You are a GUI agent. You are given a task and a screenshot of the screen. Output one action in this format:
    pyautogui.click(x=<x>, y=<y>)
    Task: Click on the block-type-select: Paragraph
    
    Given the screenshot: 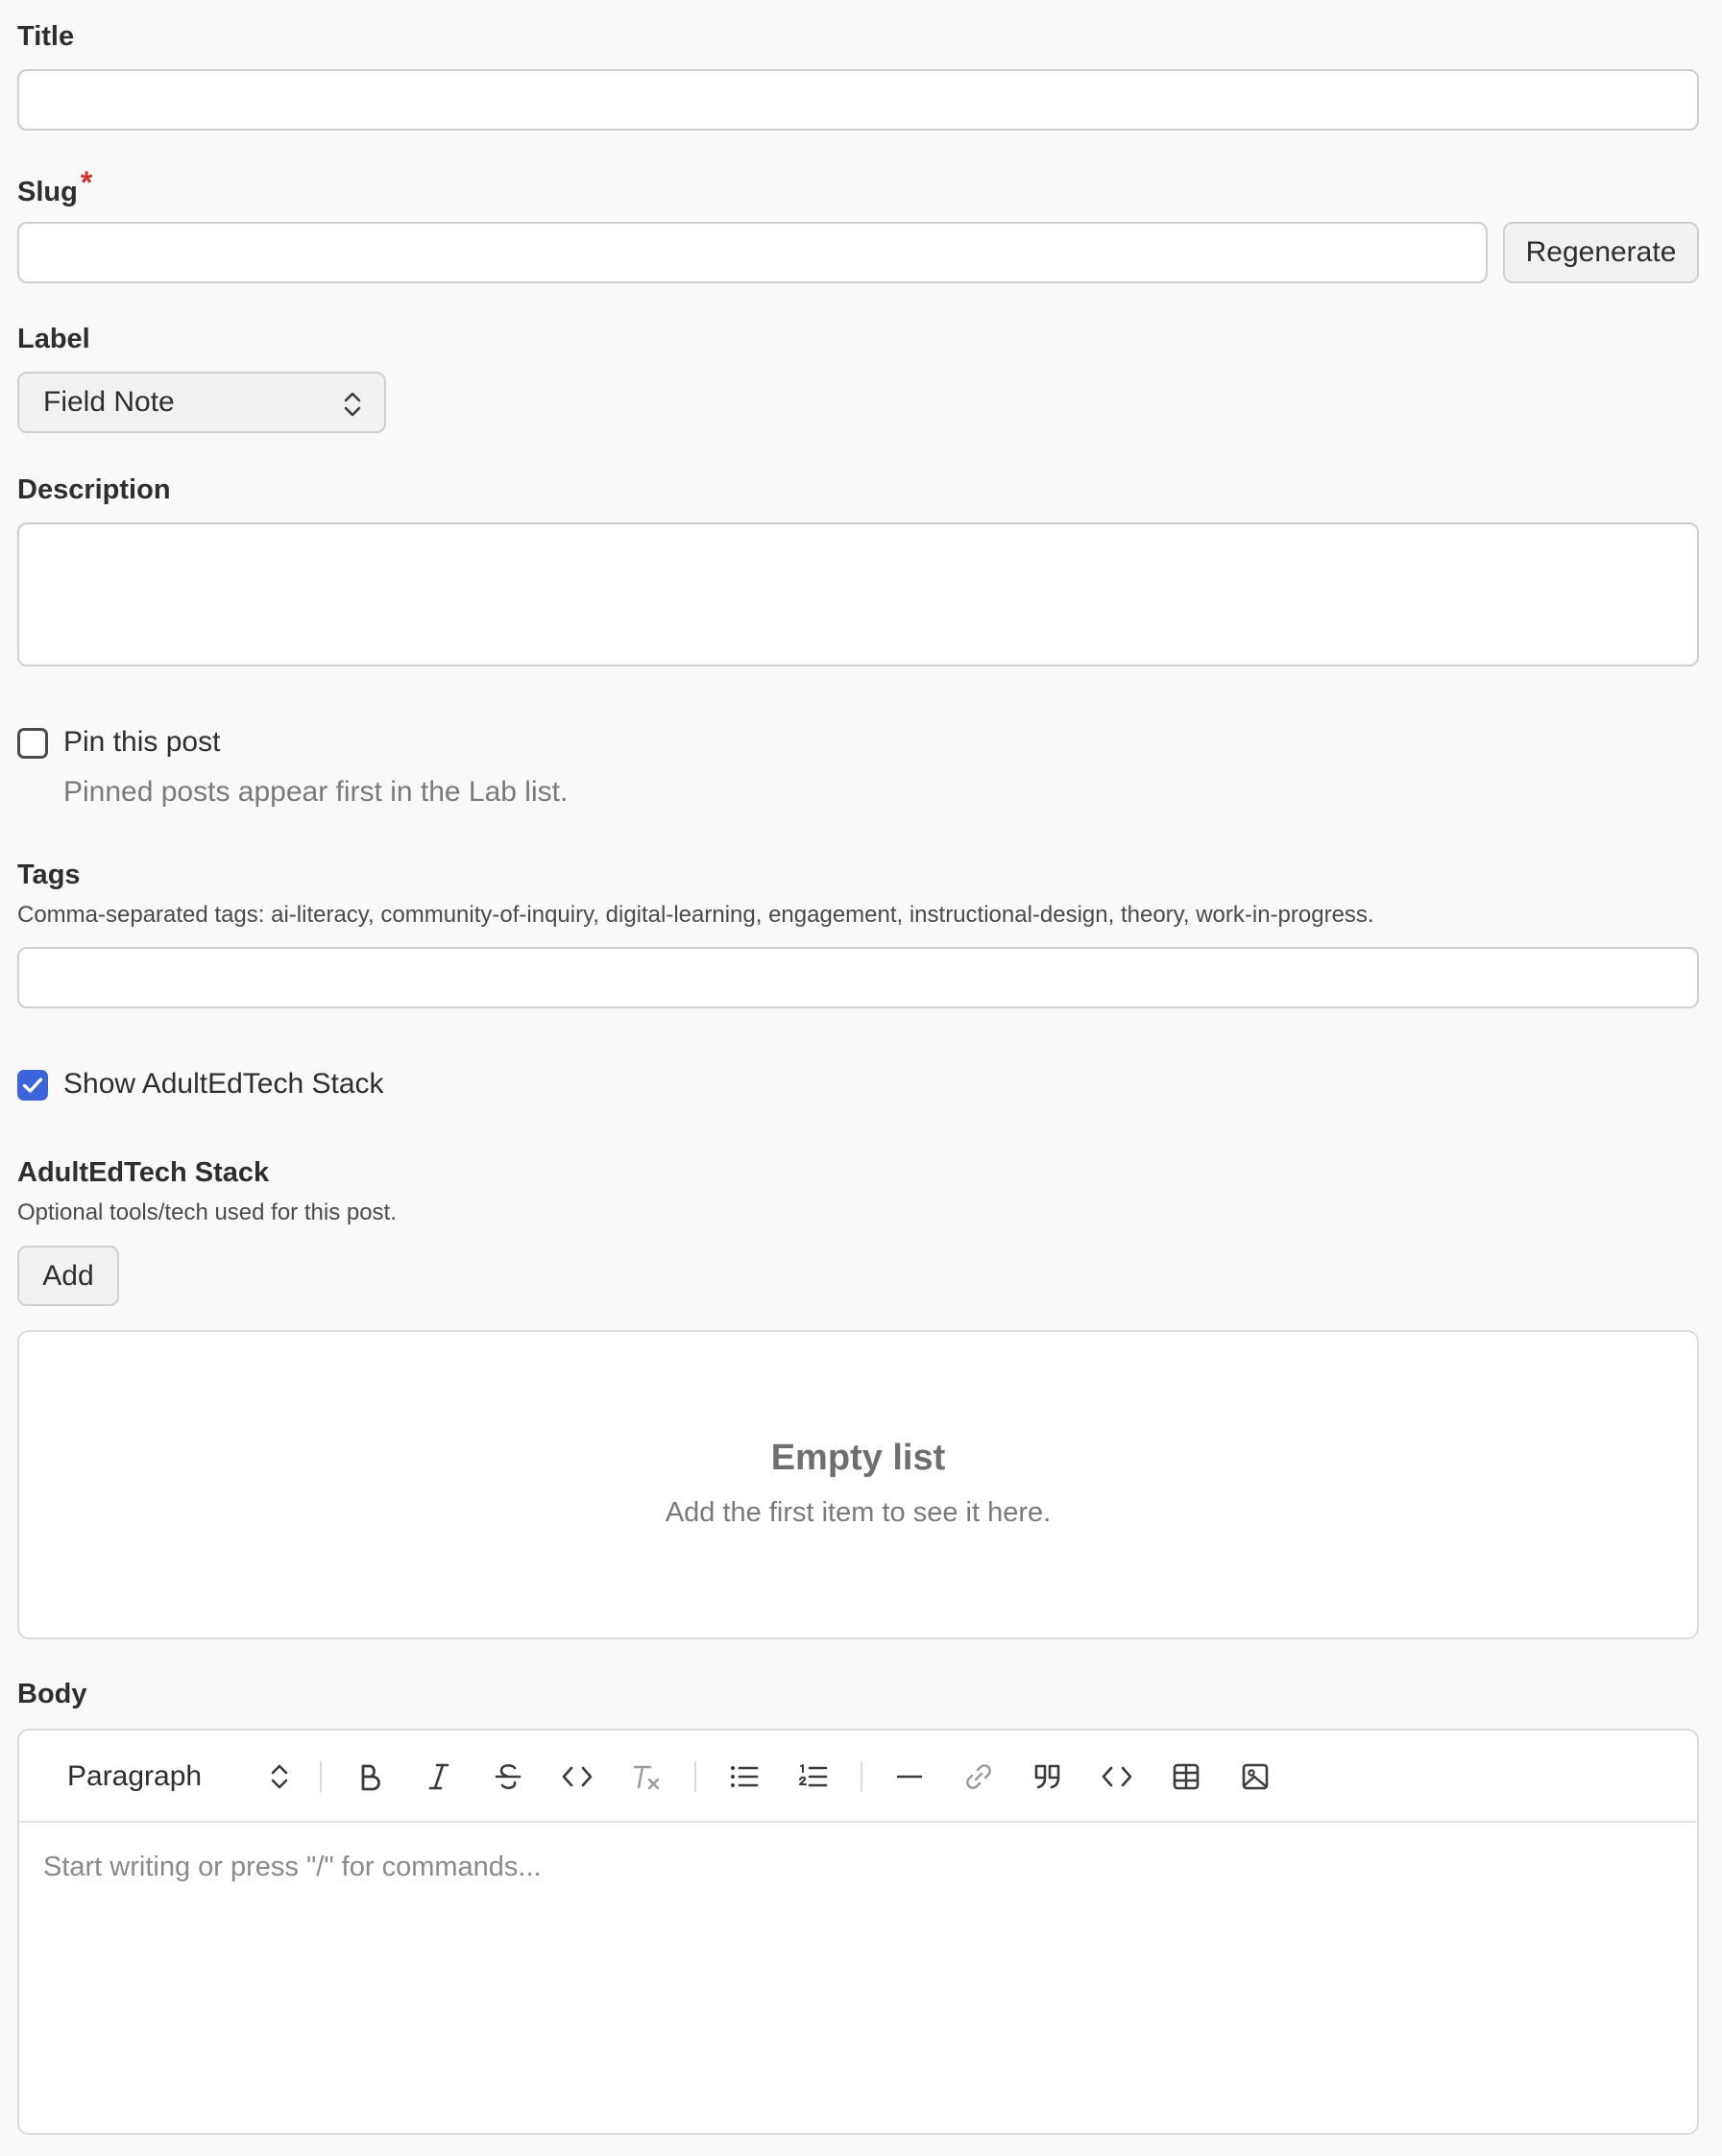 What is the action you would take?
    pyautogui.click(x=179, y=1777)
    